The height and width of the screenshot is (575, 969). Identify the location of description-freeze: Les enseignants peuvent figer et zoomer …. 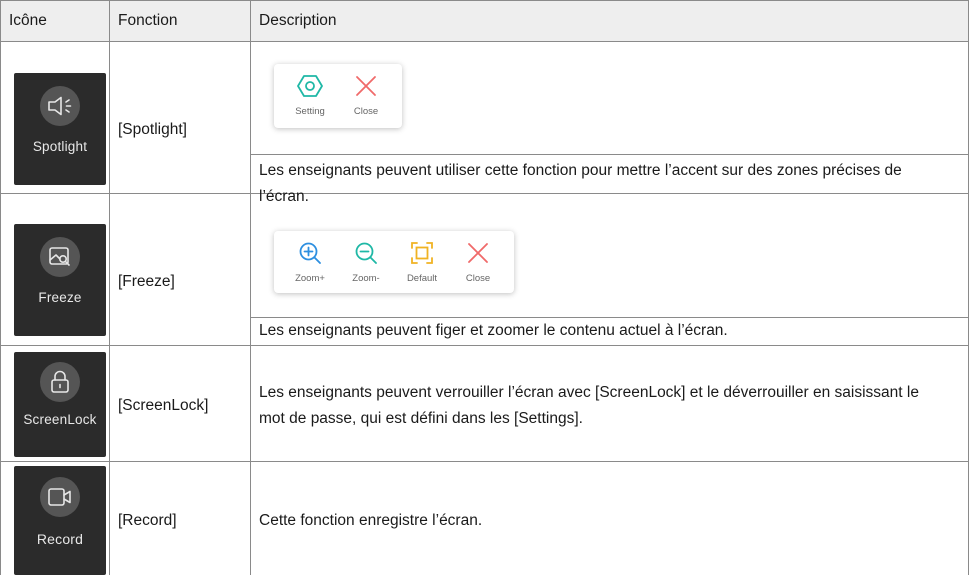
(493, 330).